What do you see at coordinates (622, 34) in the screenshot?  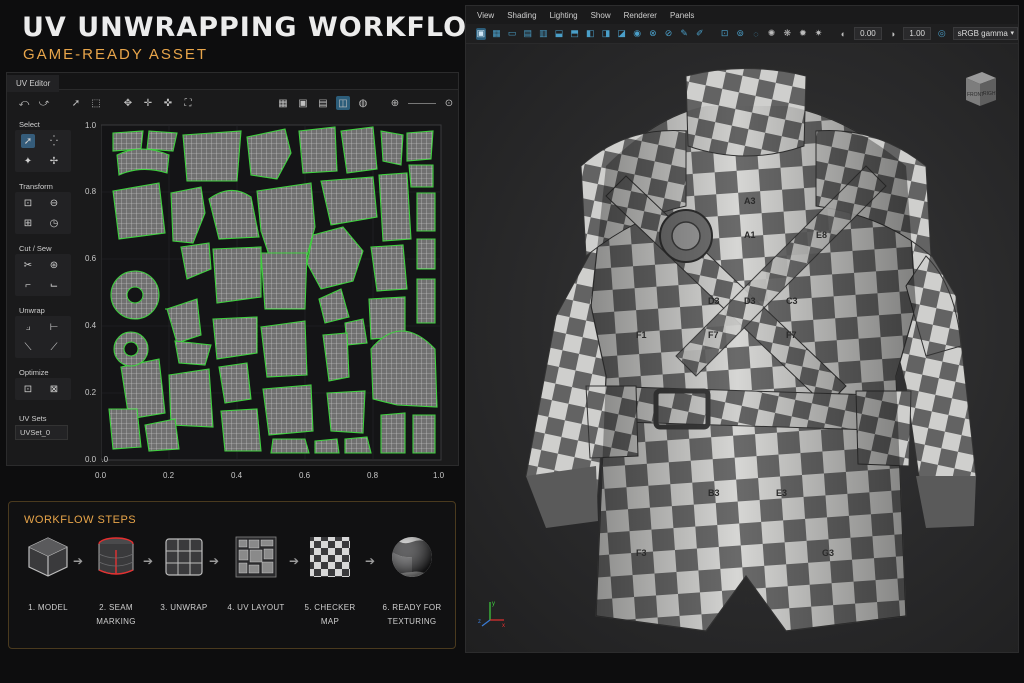 I see `texture-icon: ◪` at bounding box center [622, 34].